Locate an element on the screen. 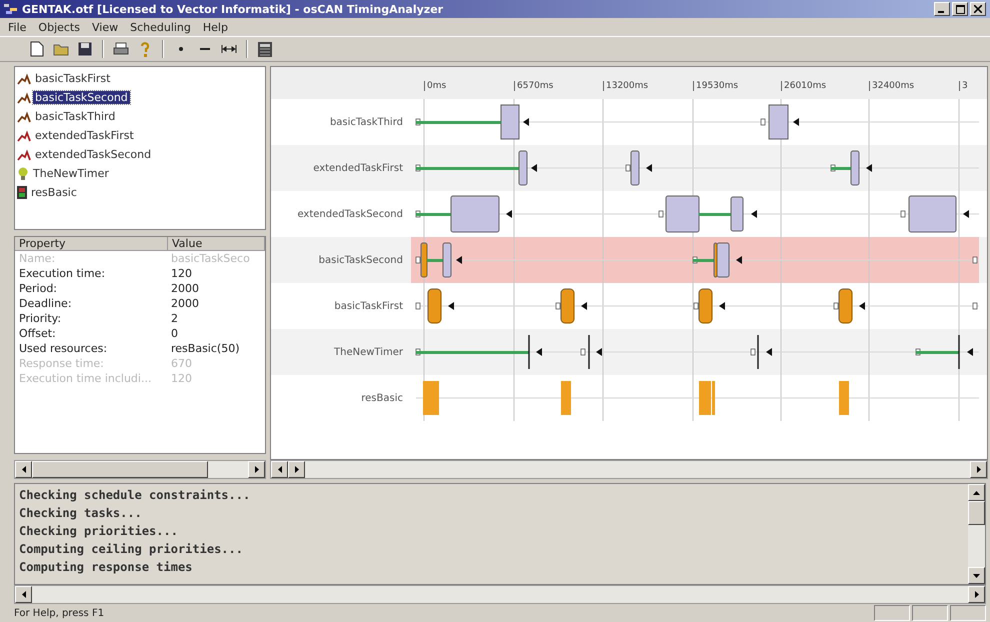  time-tick: 13200ms is located at coordinates (625, 86).